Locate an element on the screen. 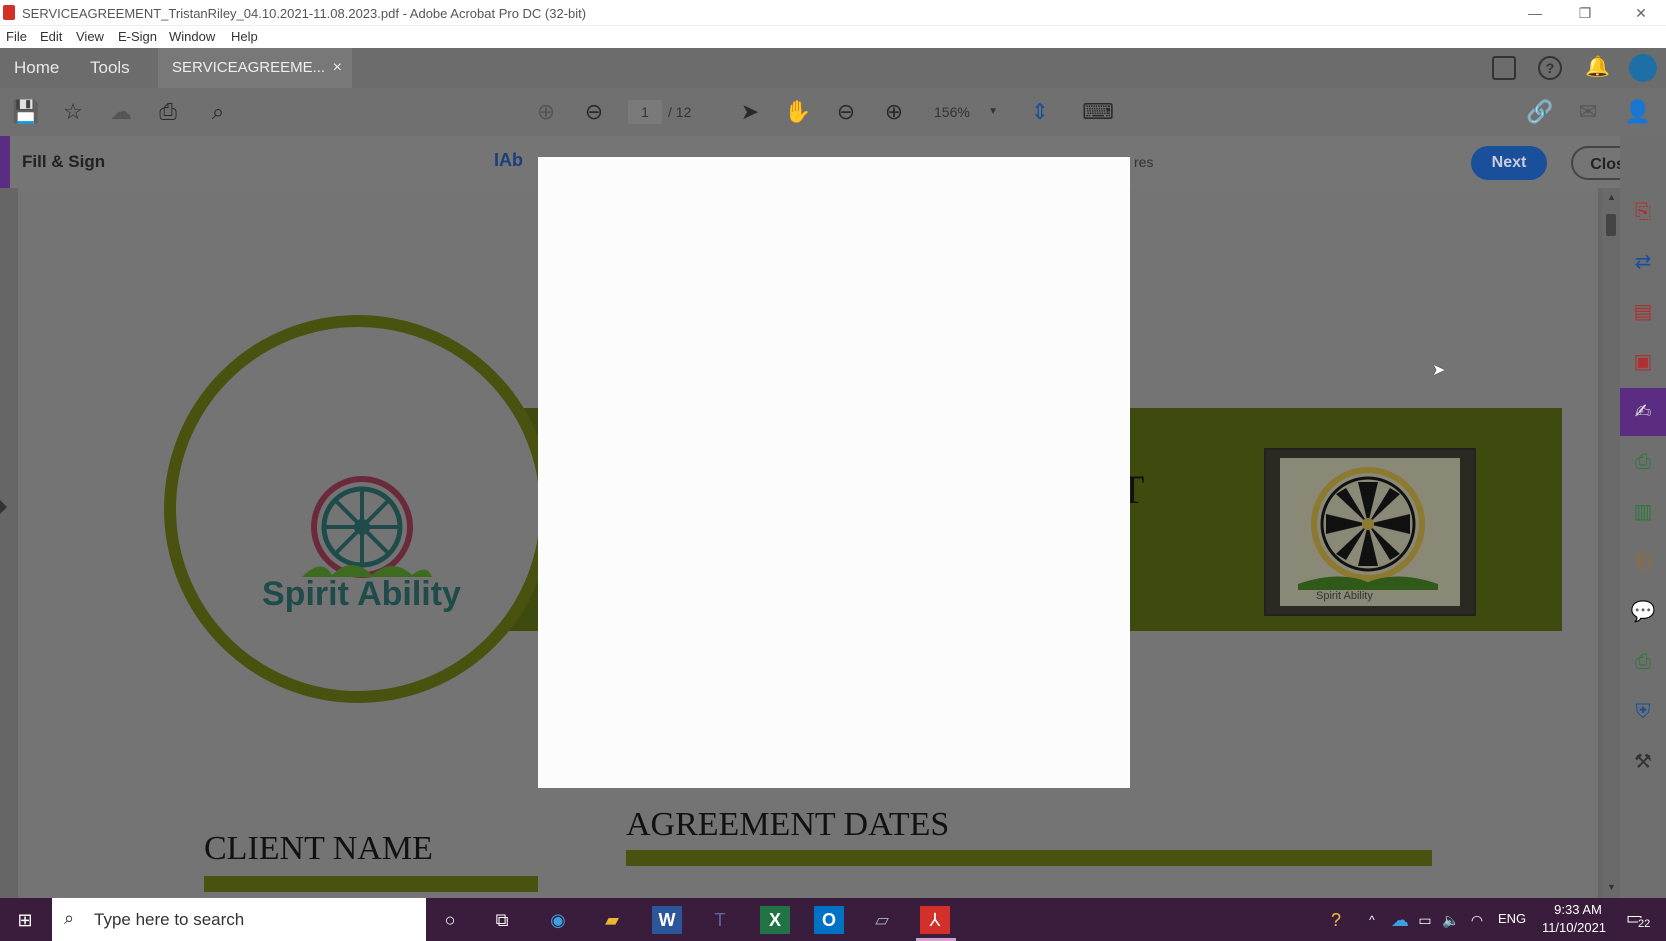 The width and height of the screenshot is (1666, 941). wheel-photo: Spirit Ability is located at coordinates (1370, 532).